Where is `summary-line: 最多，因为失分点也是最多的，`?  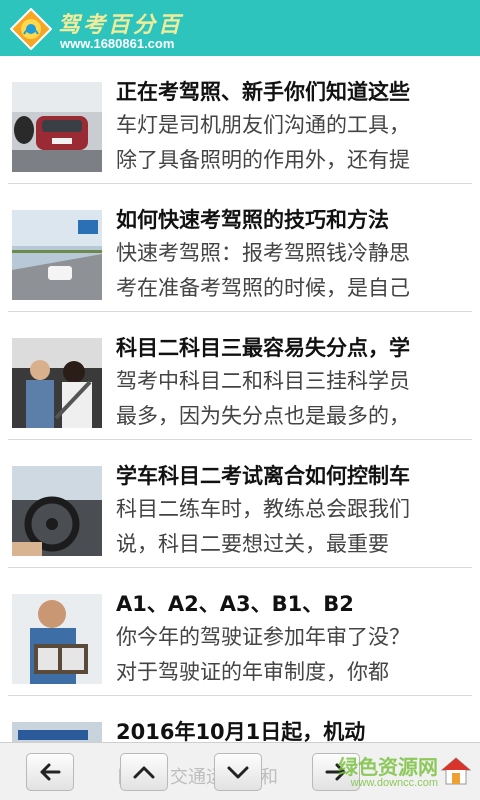
summary-line: 最多，因为失分点也是最多的， is located at coordinates (263, 416).